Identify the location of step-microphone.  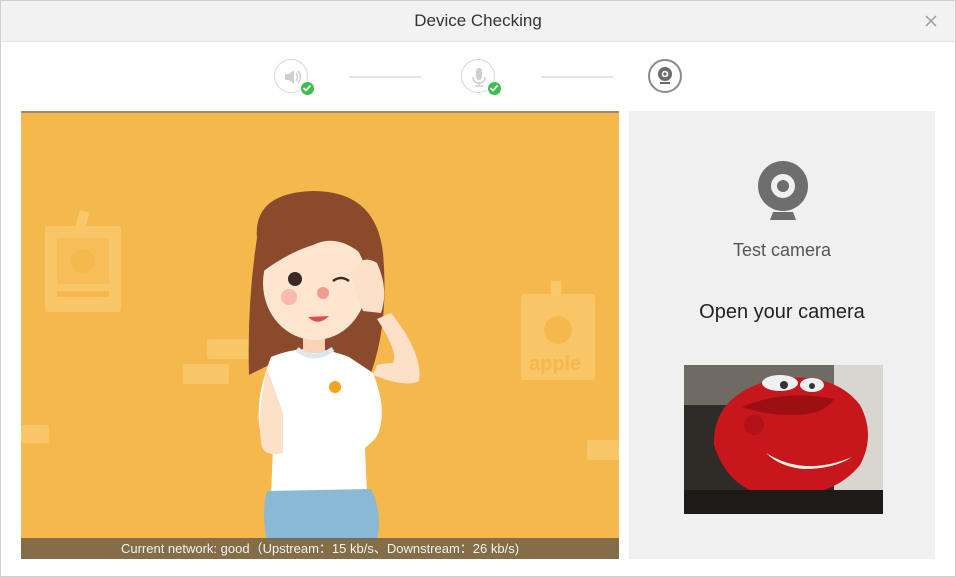
(481, 77).